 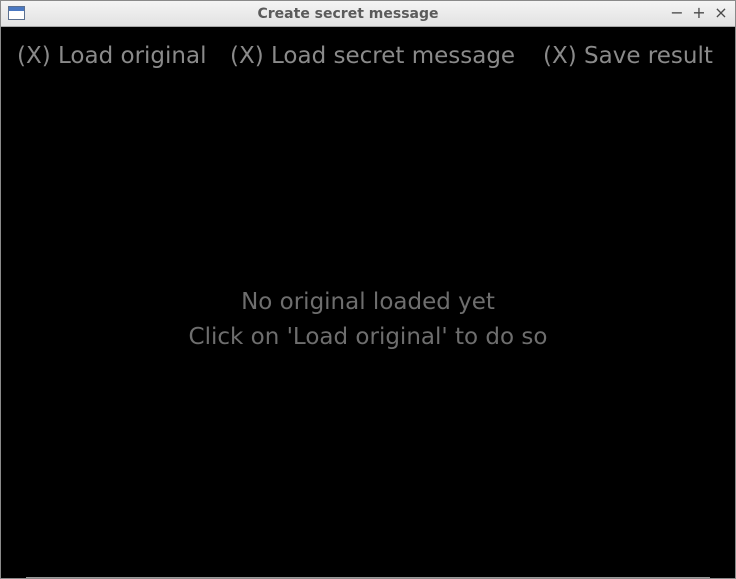 What do you see at coordinates (111, 56) in the screenshot?
I see `load-original-button: (X) Load original` at bounding box center [111, 56].